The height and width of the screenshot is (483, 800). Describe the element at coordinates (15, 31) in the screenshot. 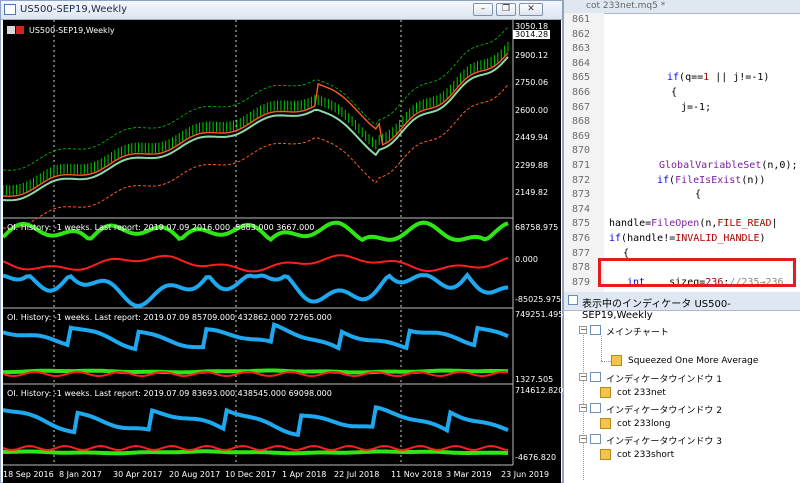

I see `chart-flag-icon` at that location.